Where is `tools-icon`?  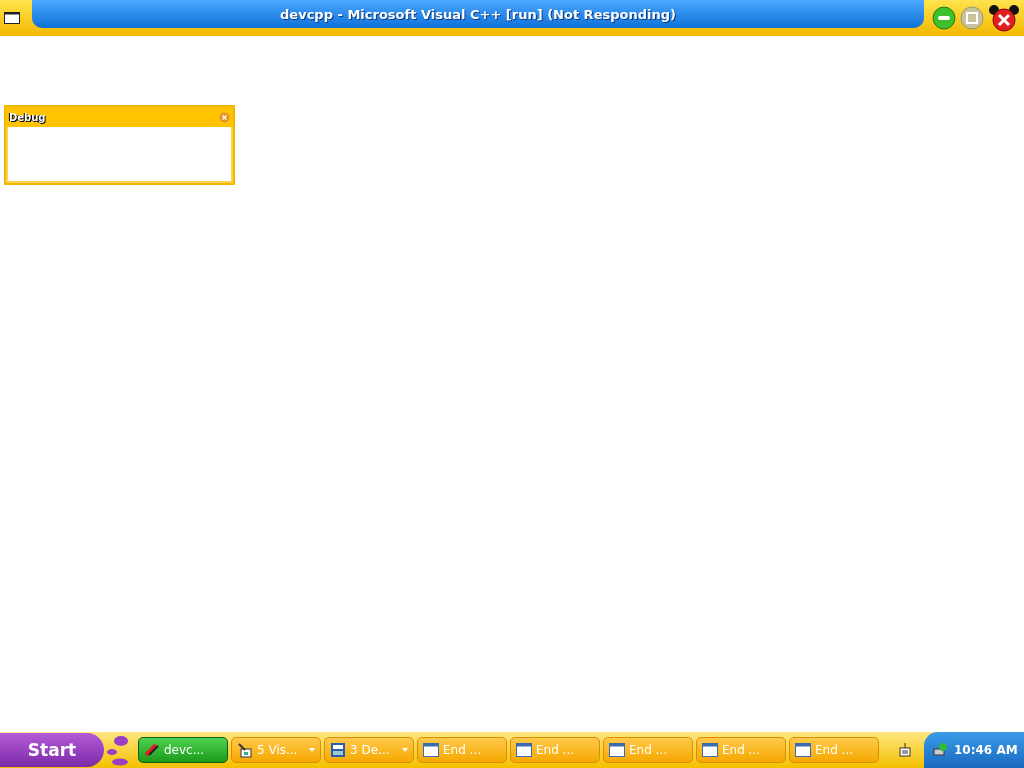
tools-icon is located at coordinates (245, 750).